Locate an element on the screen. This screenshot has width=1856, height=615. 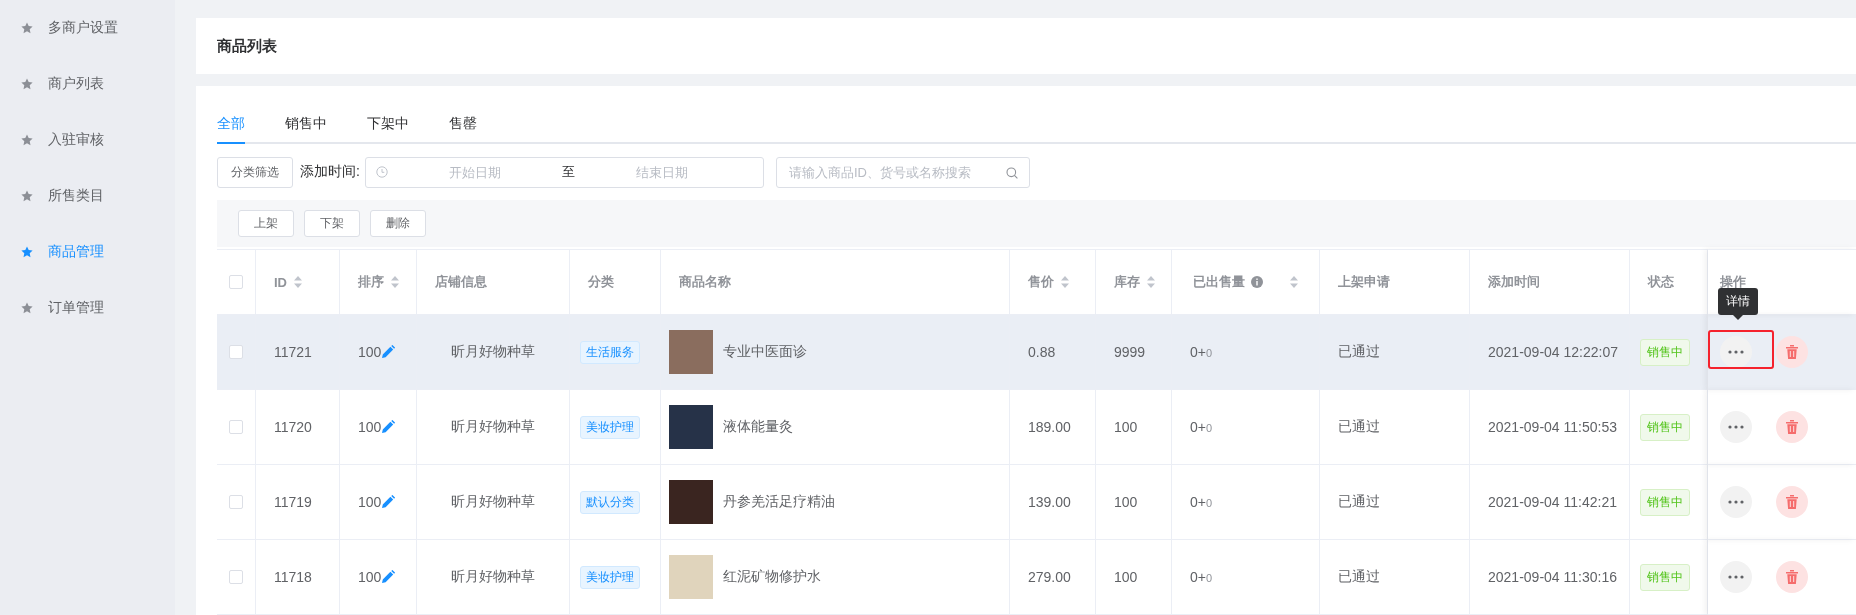
select-all-checkbox is located at coordinates (236, 282).